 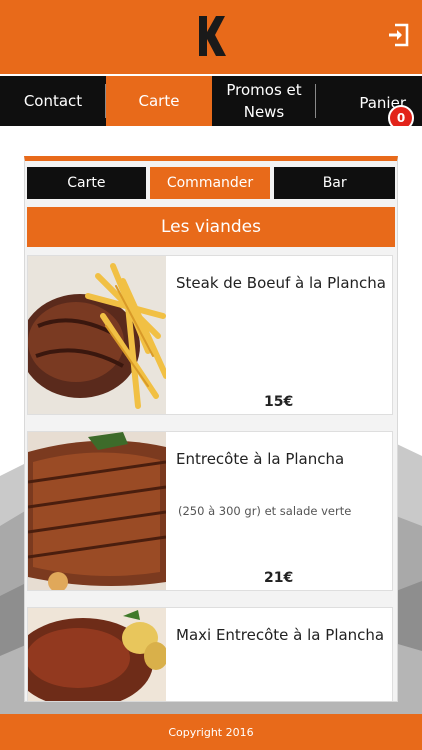 What do you see at coordinates (265, 511) in the screenshot?
I see `item-description: (250 à 300 gr) et salade verte` at bounding box center [265, 511].